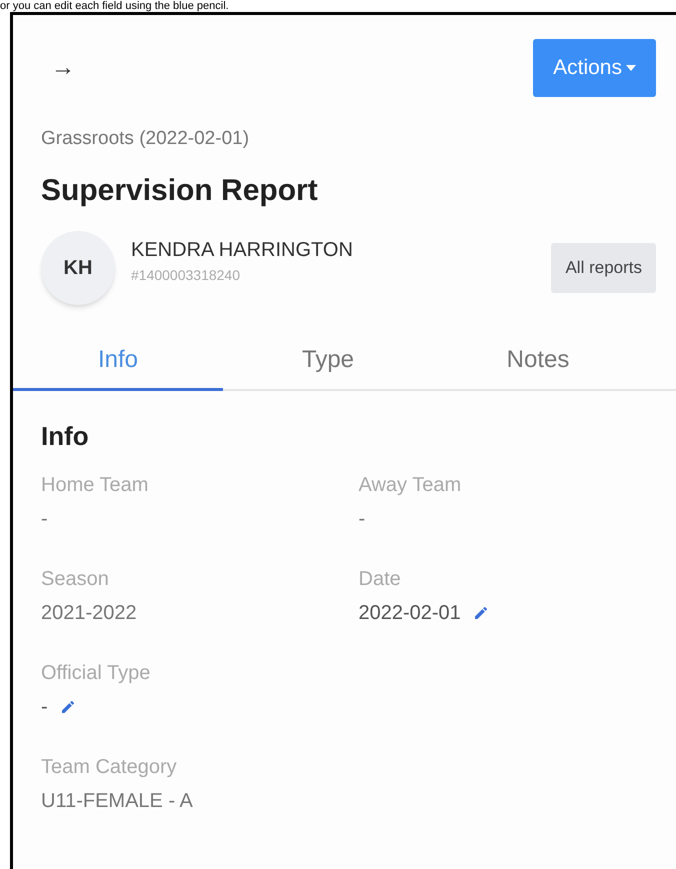 The height and width of the screenshot is (869, 676). What do you see at coordinates (95, 485) in the screenshot?
I see `field-label: Home Team` at bounding box center [95, 485].